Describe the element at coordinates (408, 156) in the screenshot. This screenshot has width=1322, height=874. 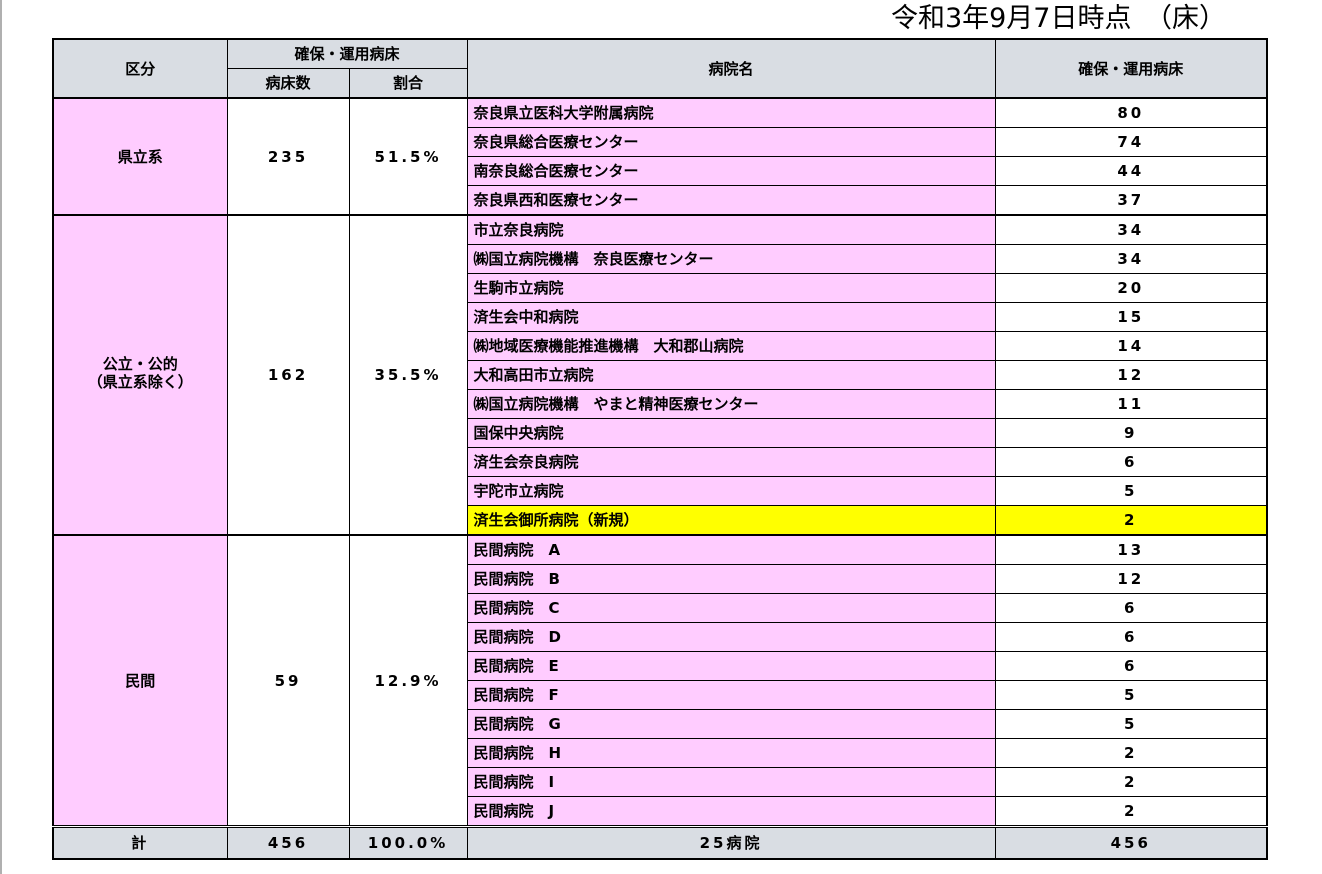
I see `group-ratio: 51.5%` at that location.